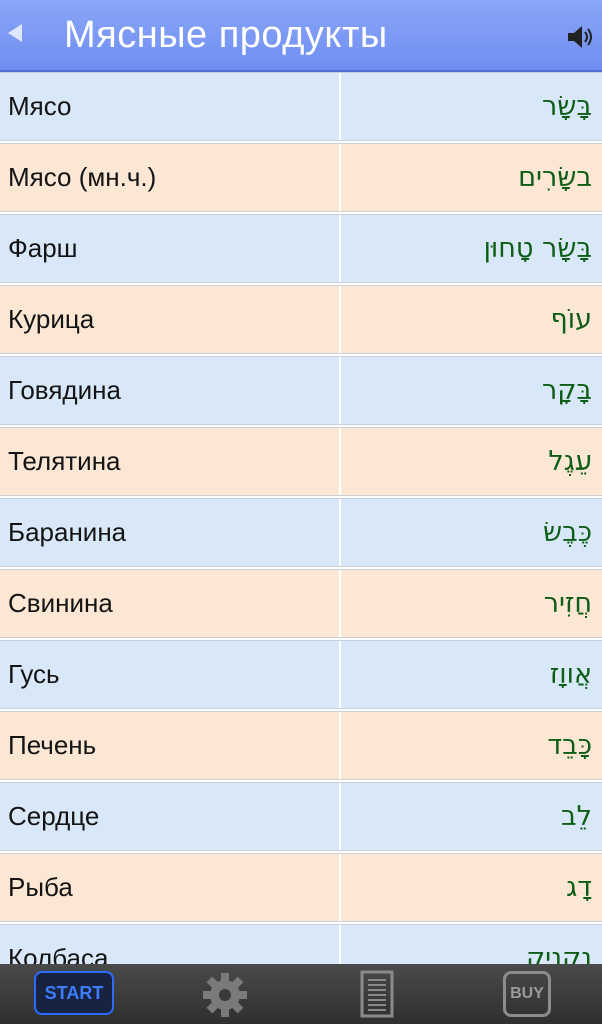 The image size is (602, 1024). What do you see at coordinates (15, 33) in the screenshot?
I see `back-arrow-icon` at bounding box center [15, 33].